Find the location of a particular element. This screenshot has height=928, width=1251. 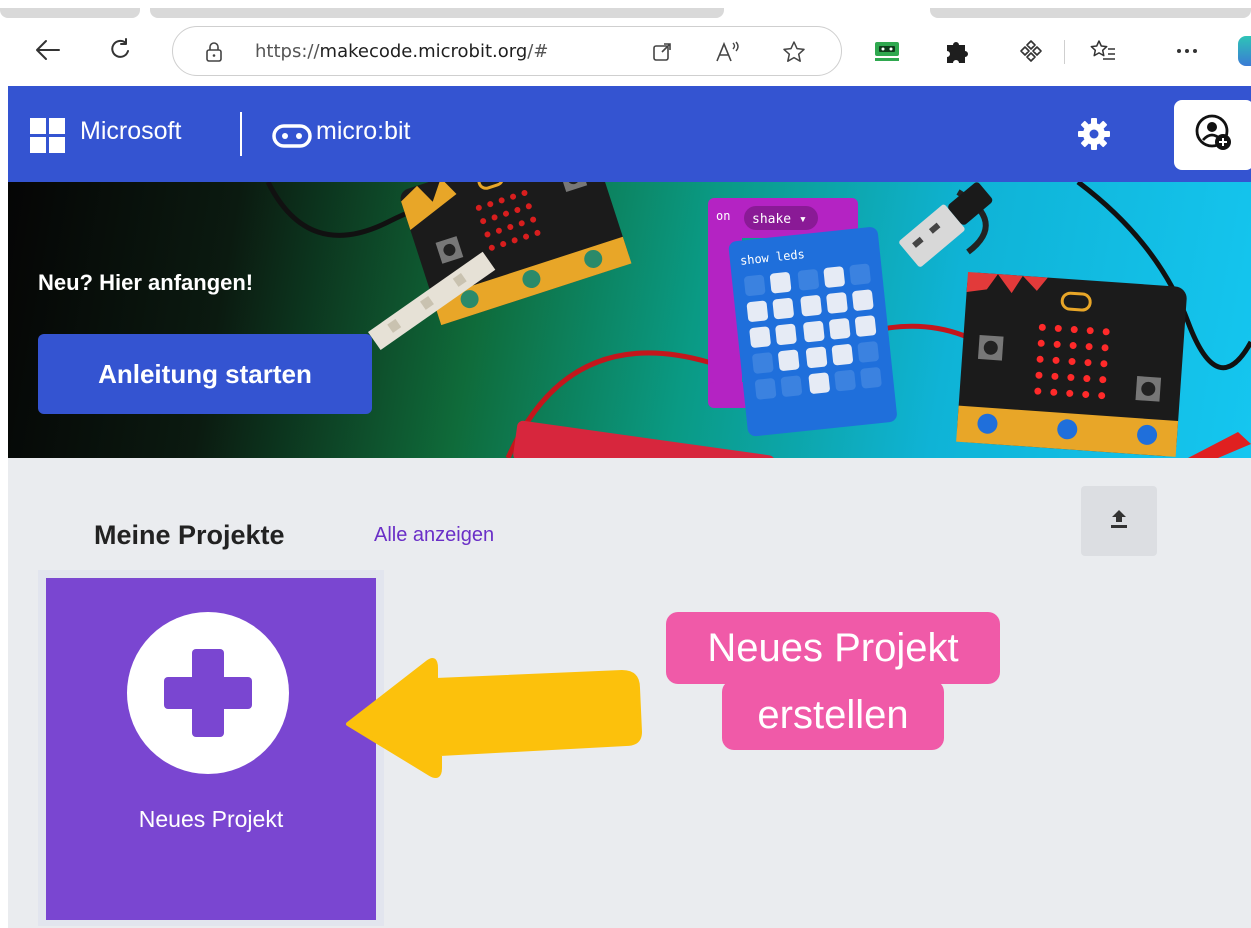

extension-app-icon is located at coordinates (887, 51).